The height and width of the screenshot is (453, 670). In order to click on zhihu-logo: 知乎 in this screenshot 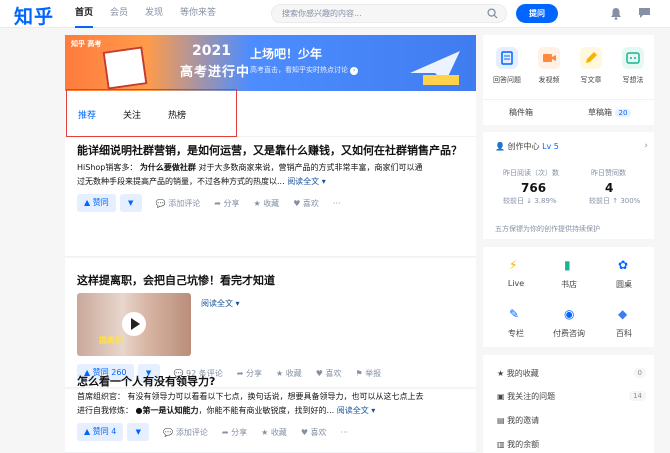, I will do `click(34, 15)`.